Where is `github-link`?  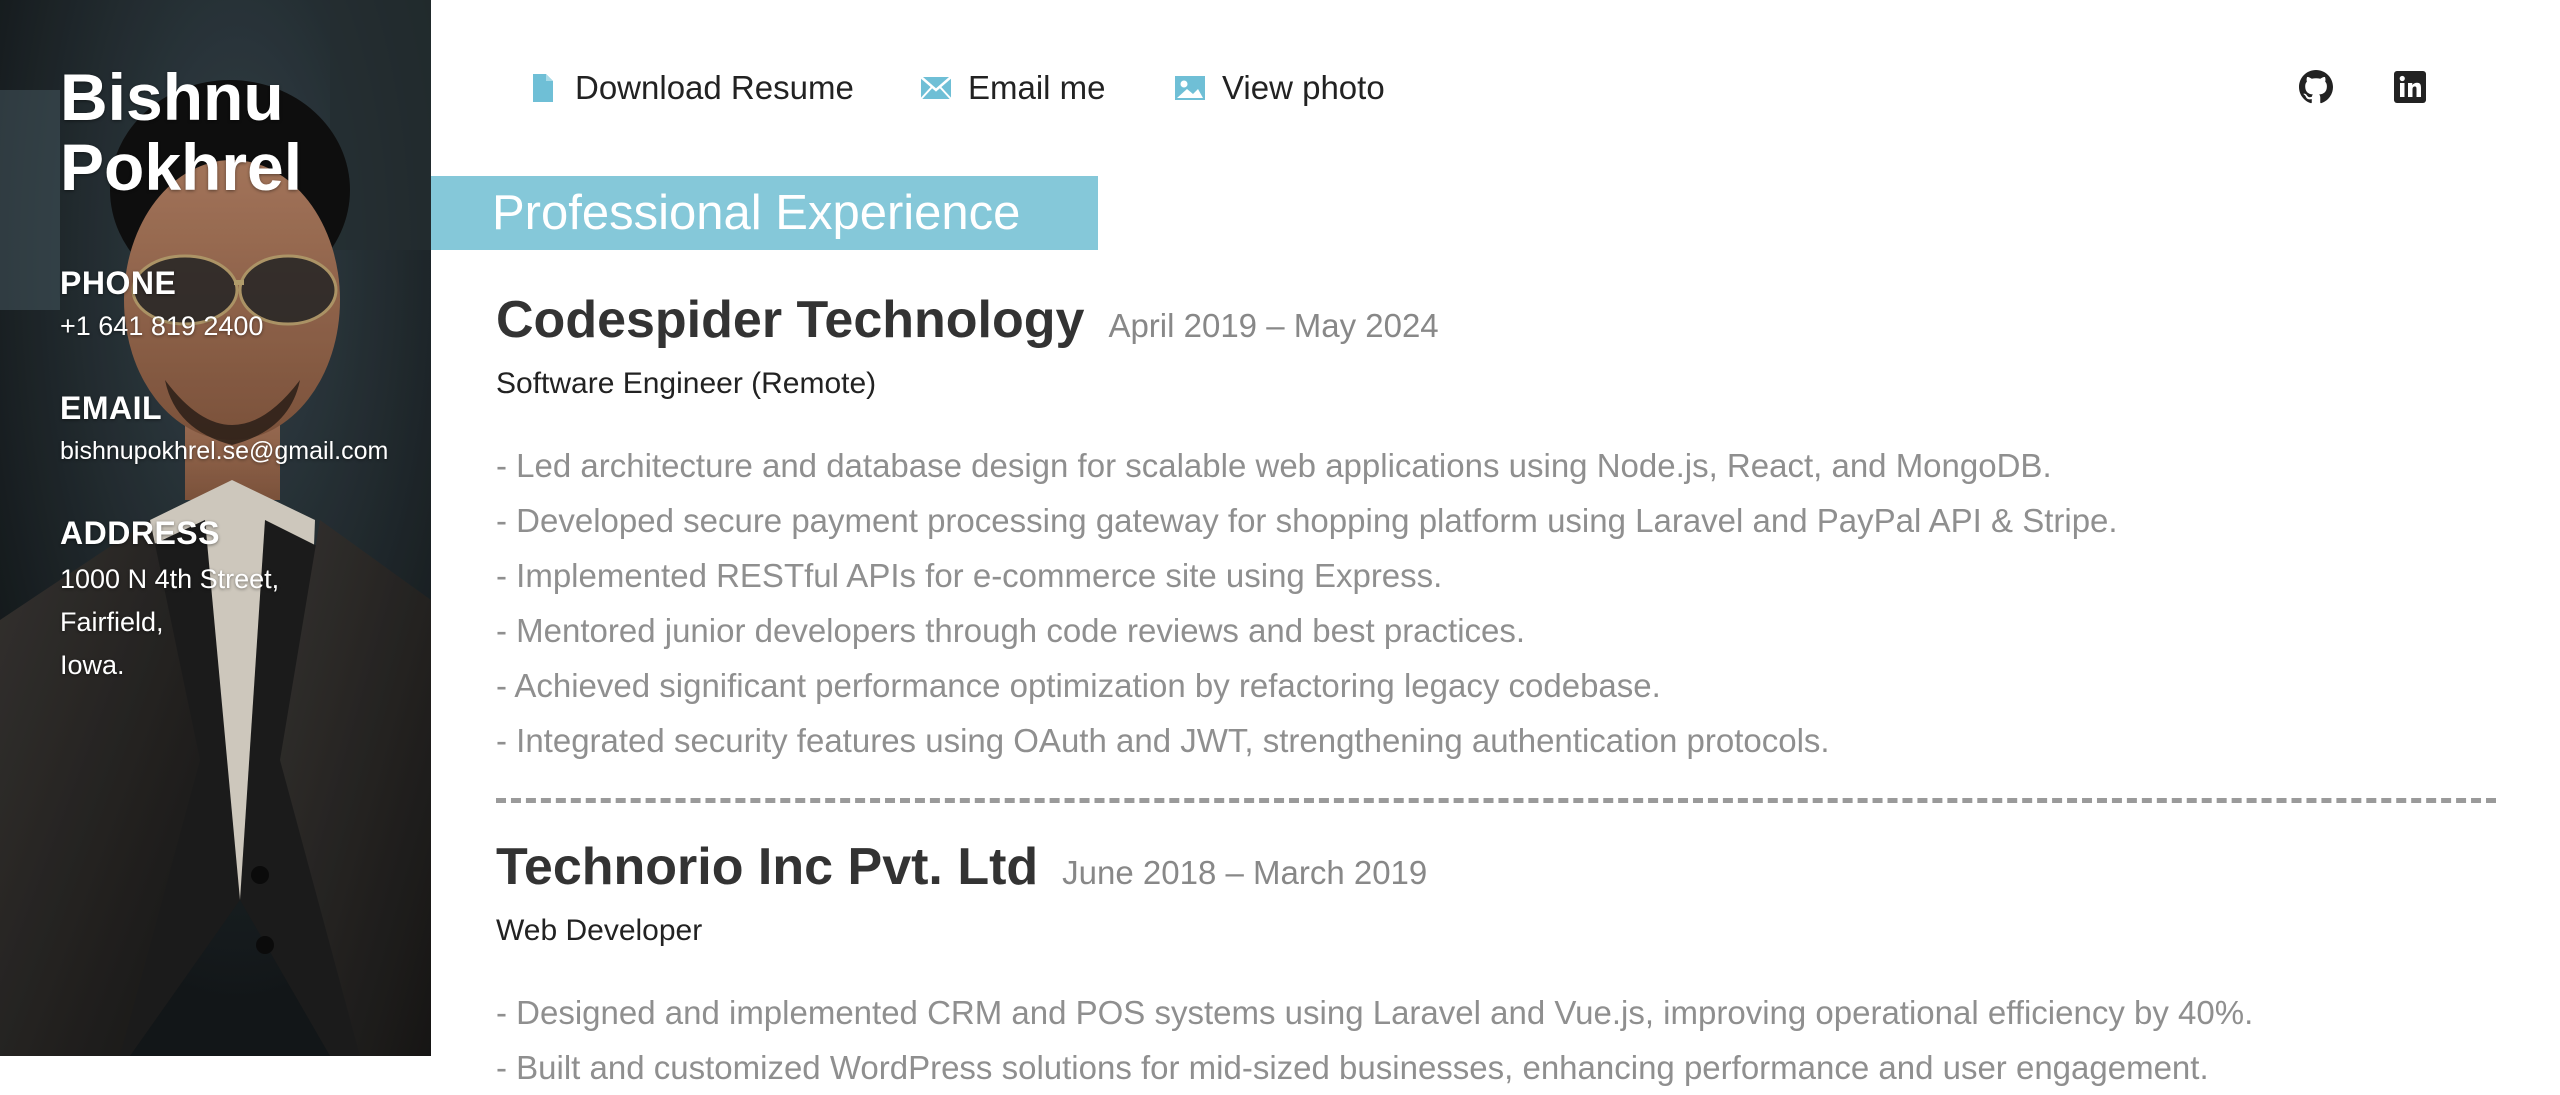
github-link is located at coordinates (2316, 87).